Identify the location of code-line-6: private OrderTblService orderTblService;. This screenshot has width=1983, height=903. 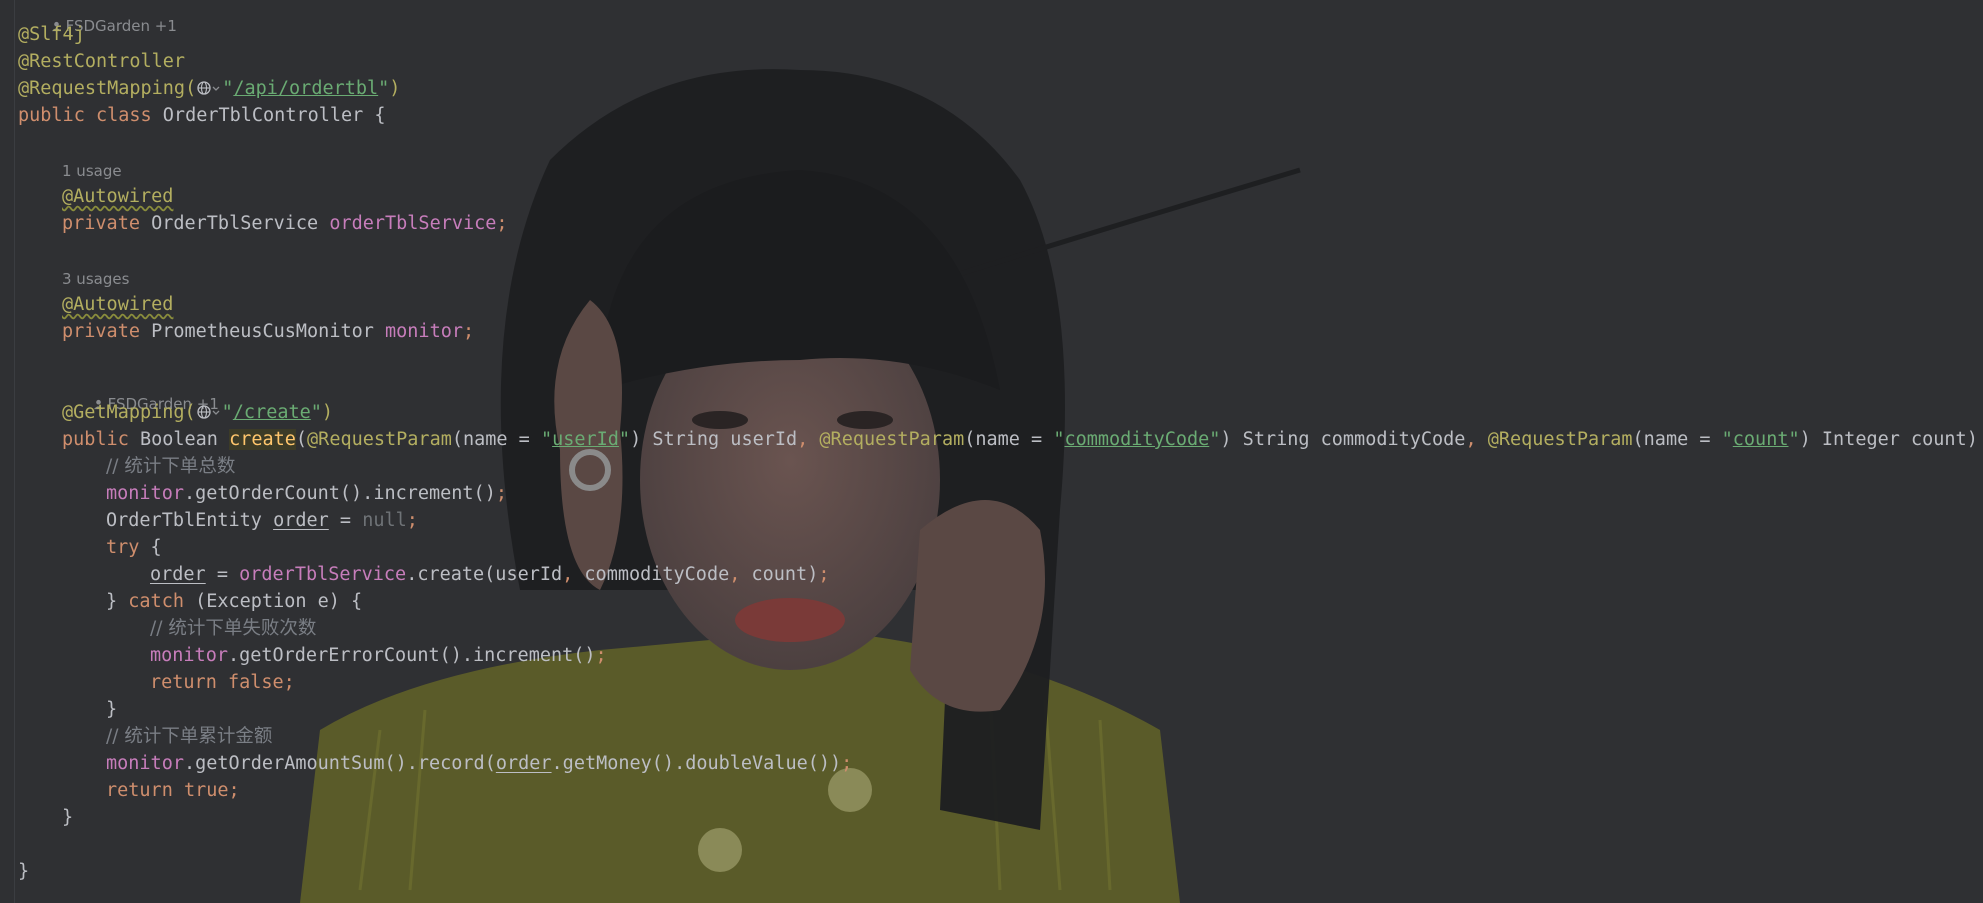
(285, 223).